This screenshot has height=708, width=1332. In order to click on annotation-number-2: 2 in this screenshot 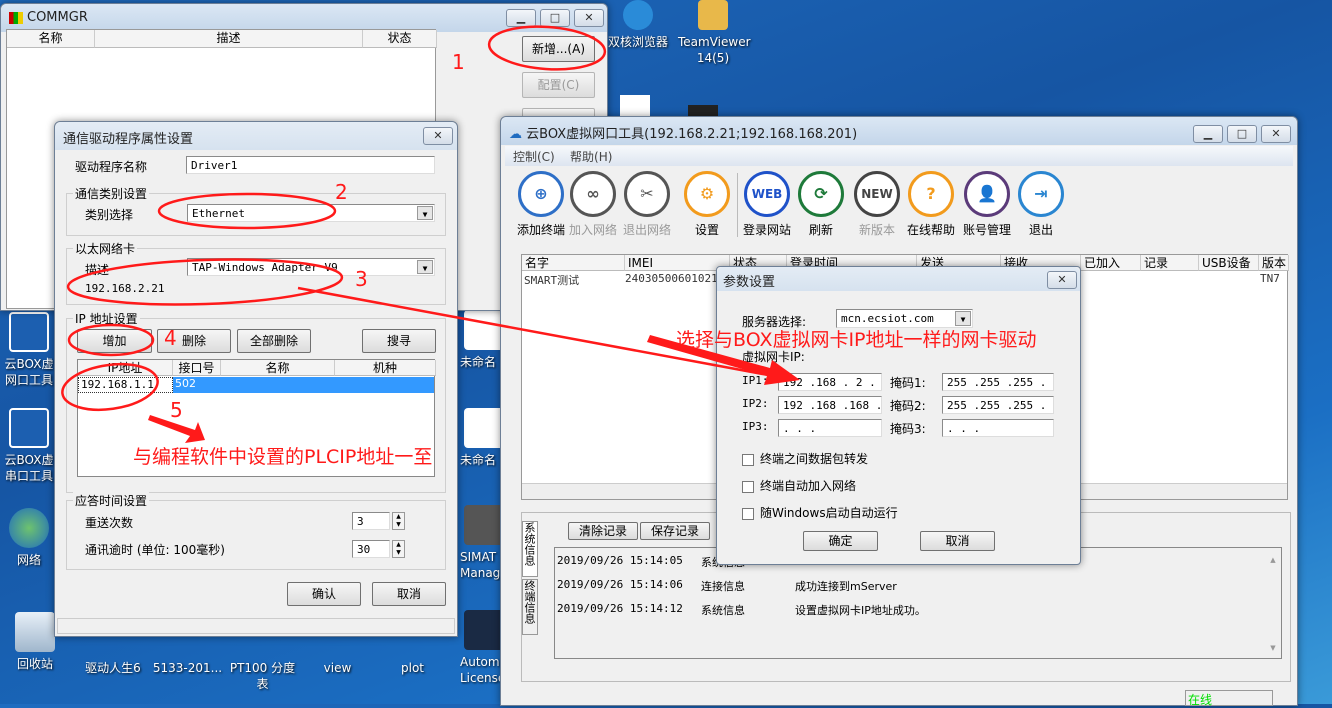, I will do `click(341, 192)`.